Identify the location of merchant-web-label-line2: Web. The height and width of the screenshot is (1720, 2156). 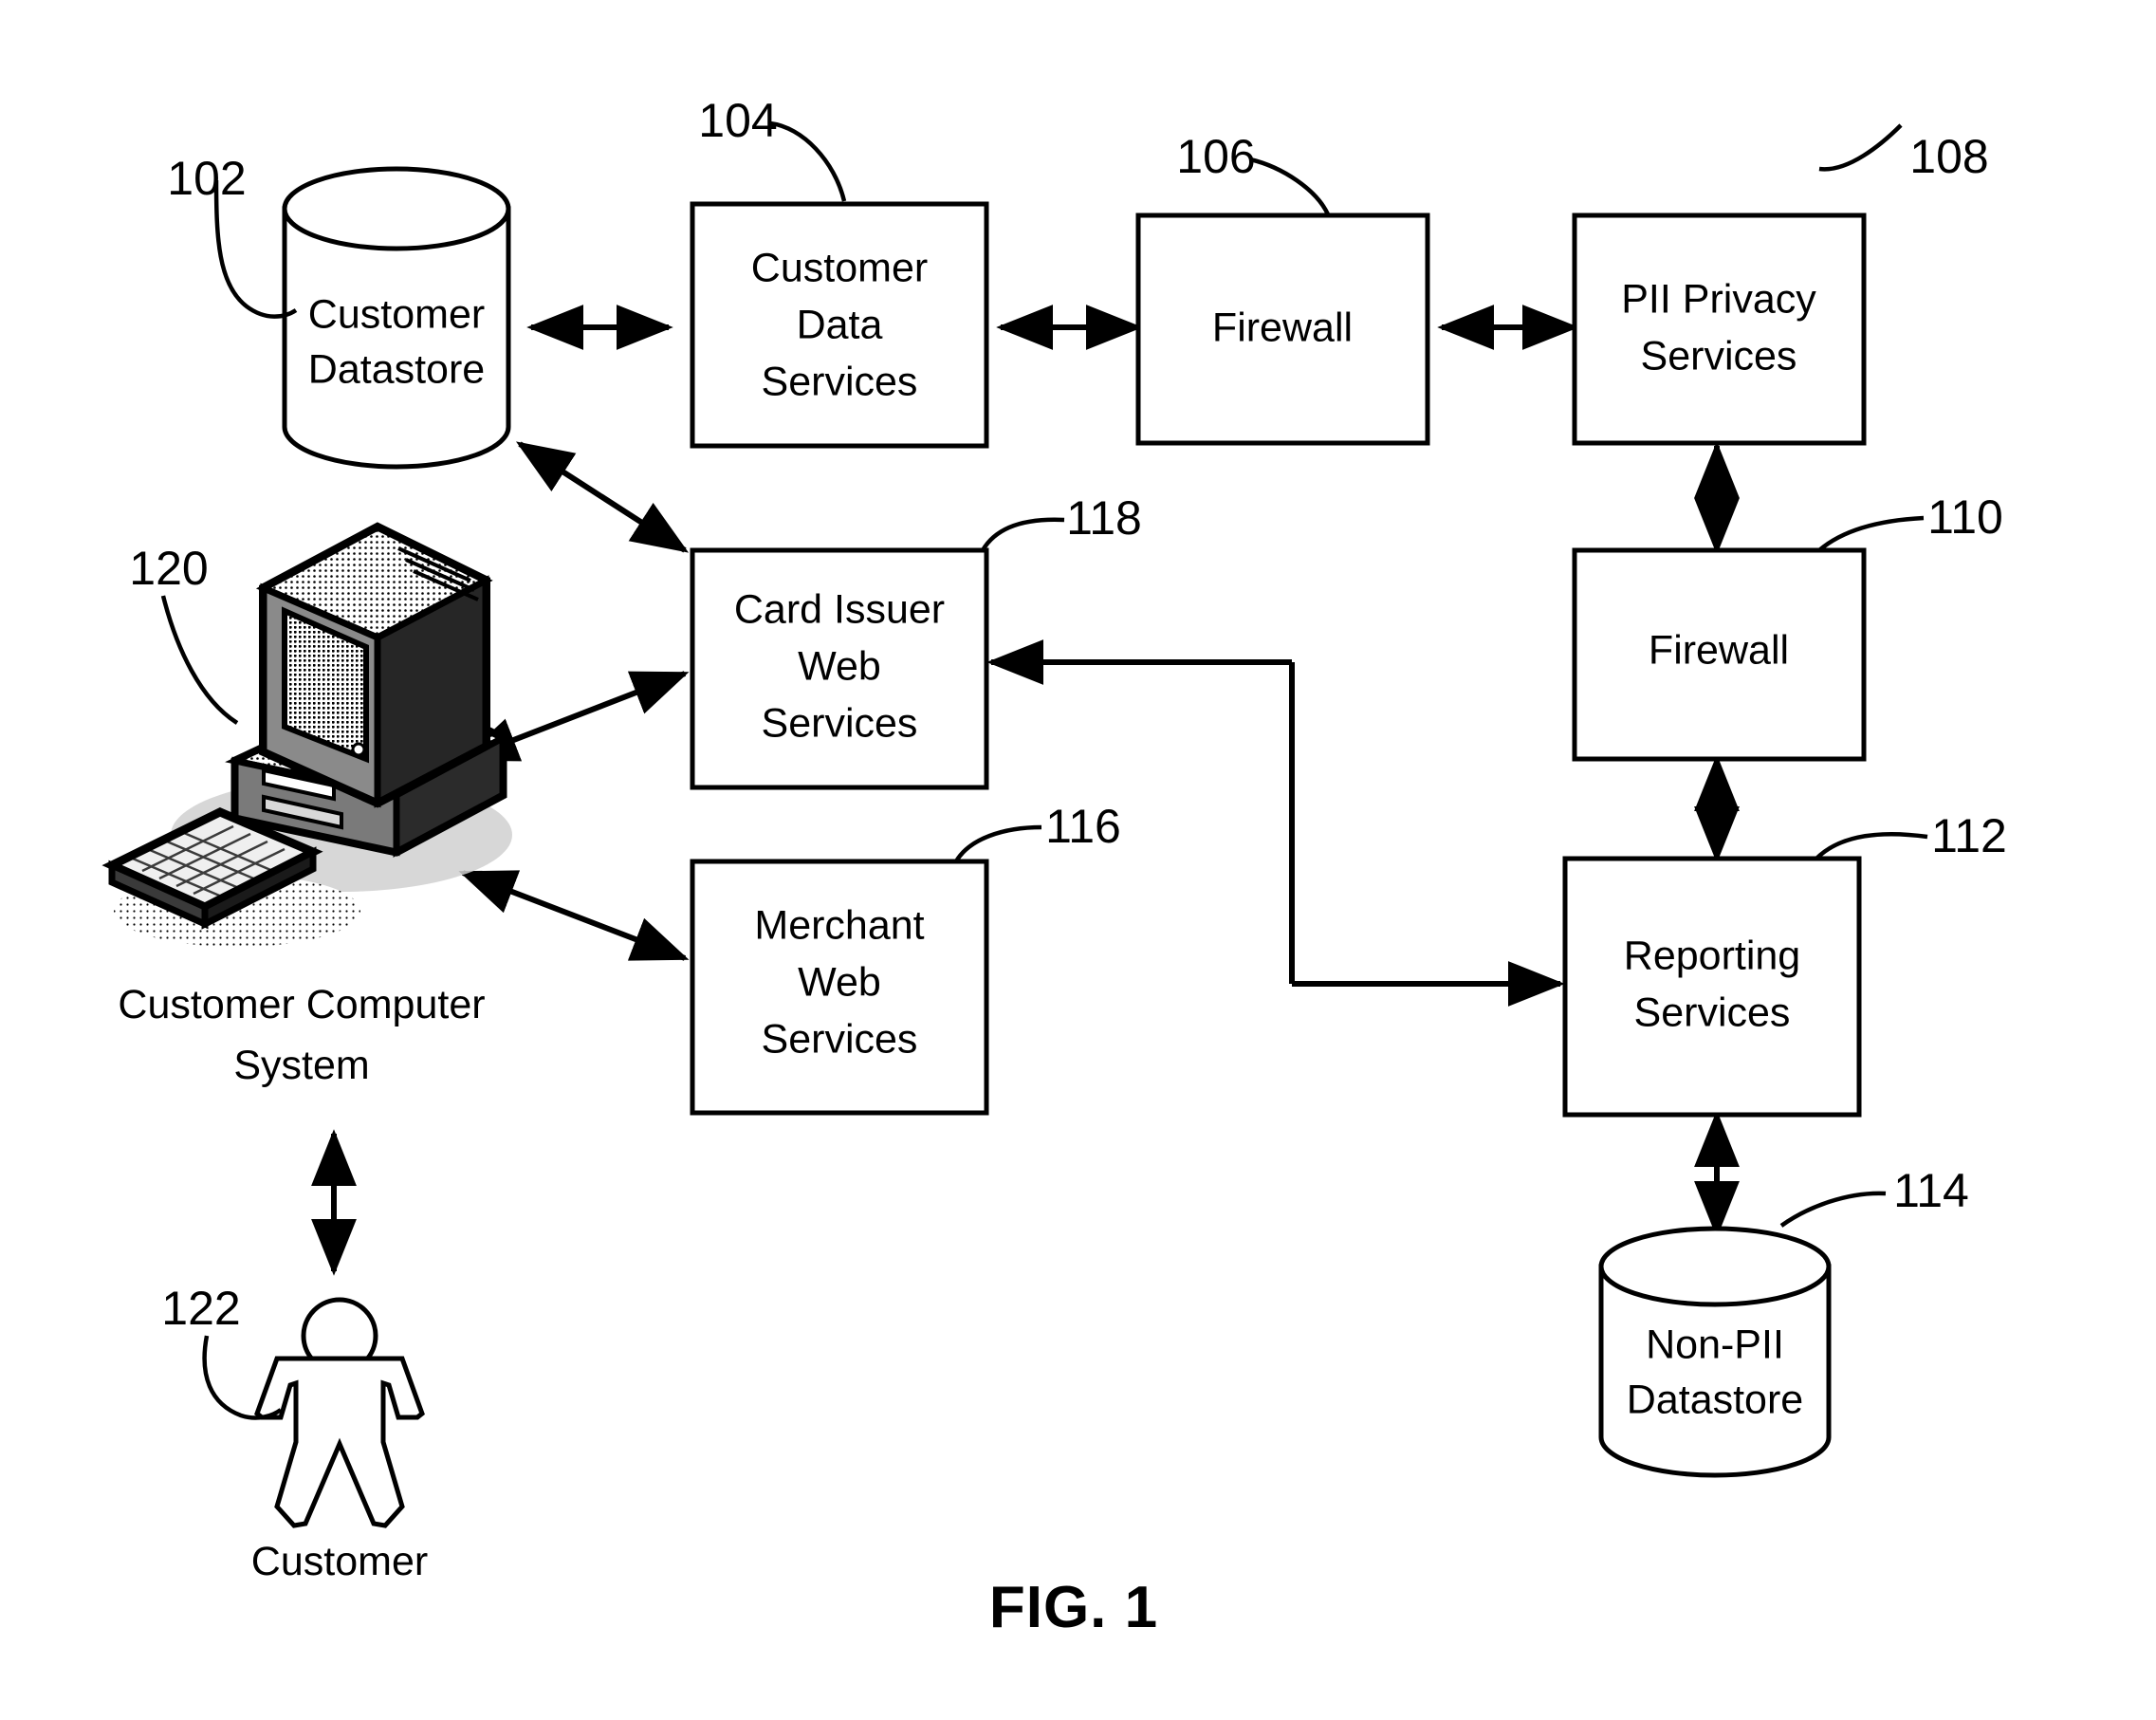
(839, 982).